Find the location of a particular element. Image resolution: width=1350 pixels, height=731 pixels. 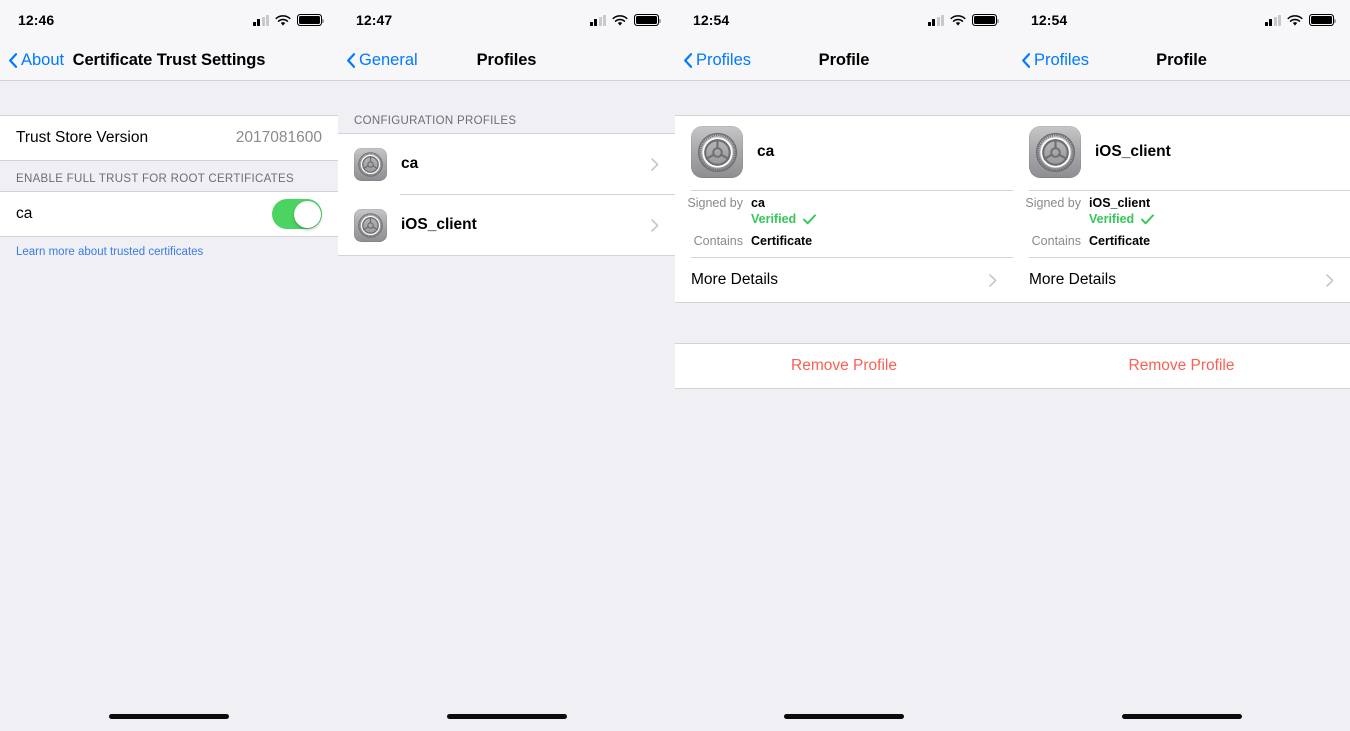

list-item: ca is located at coordinates (506, 164).